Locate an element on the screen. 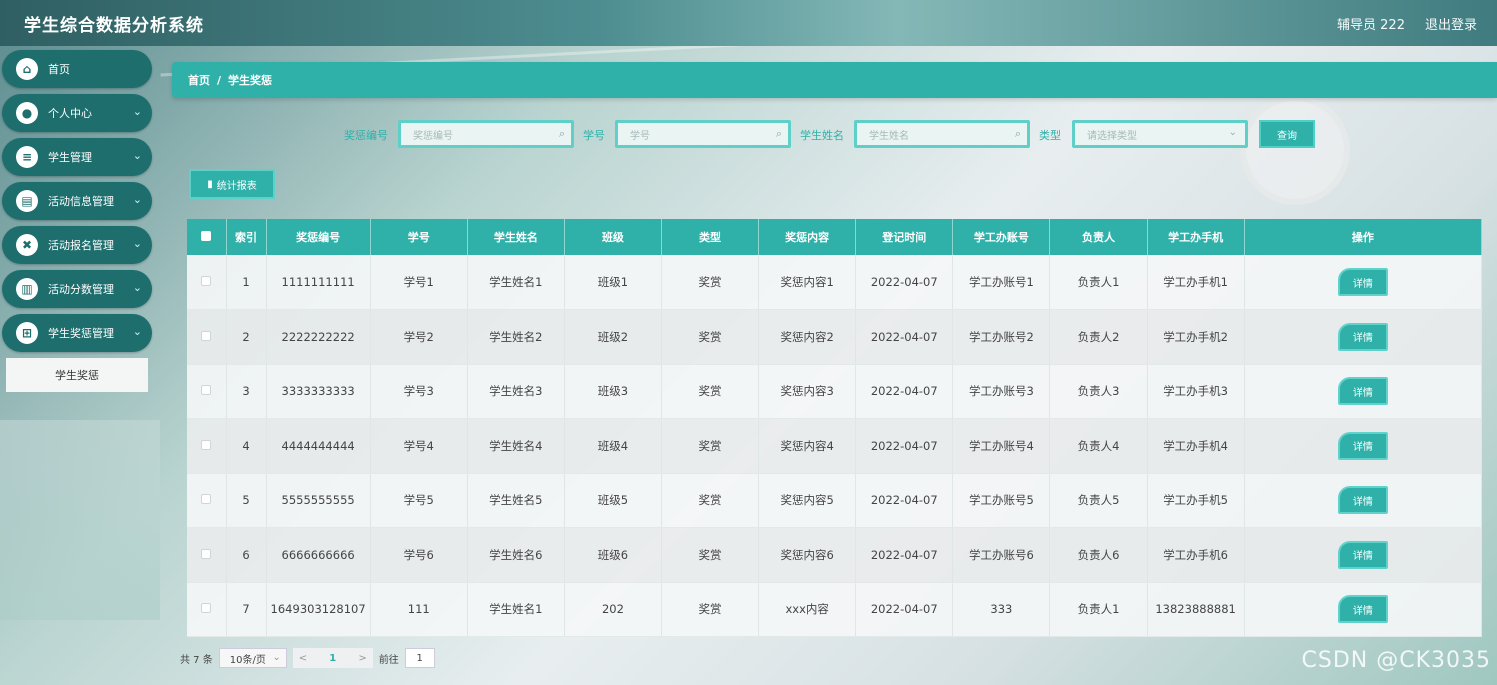 Image resolution: width=1497 pixels, height=685 pixels. table-cell: 3333333333 is located at coordinates (318, 391).